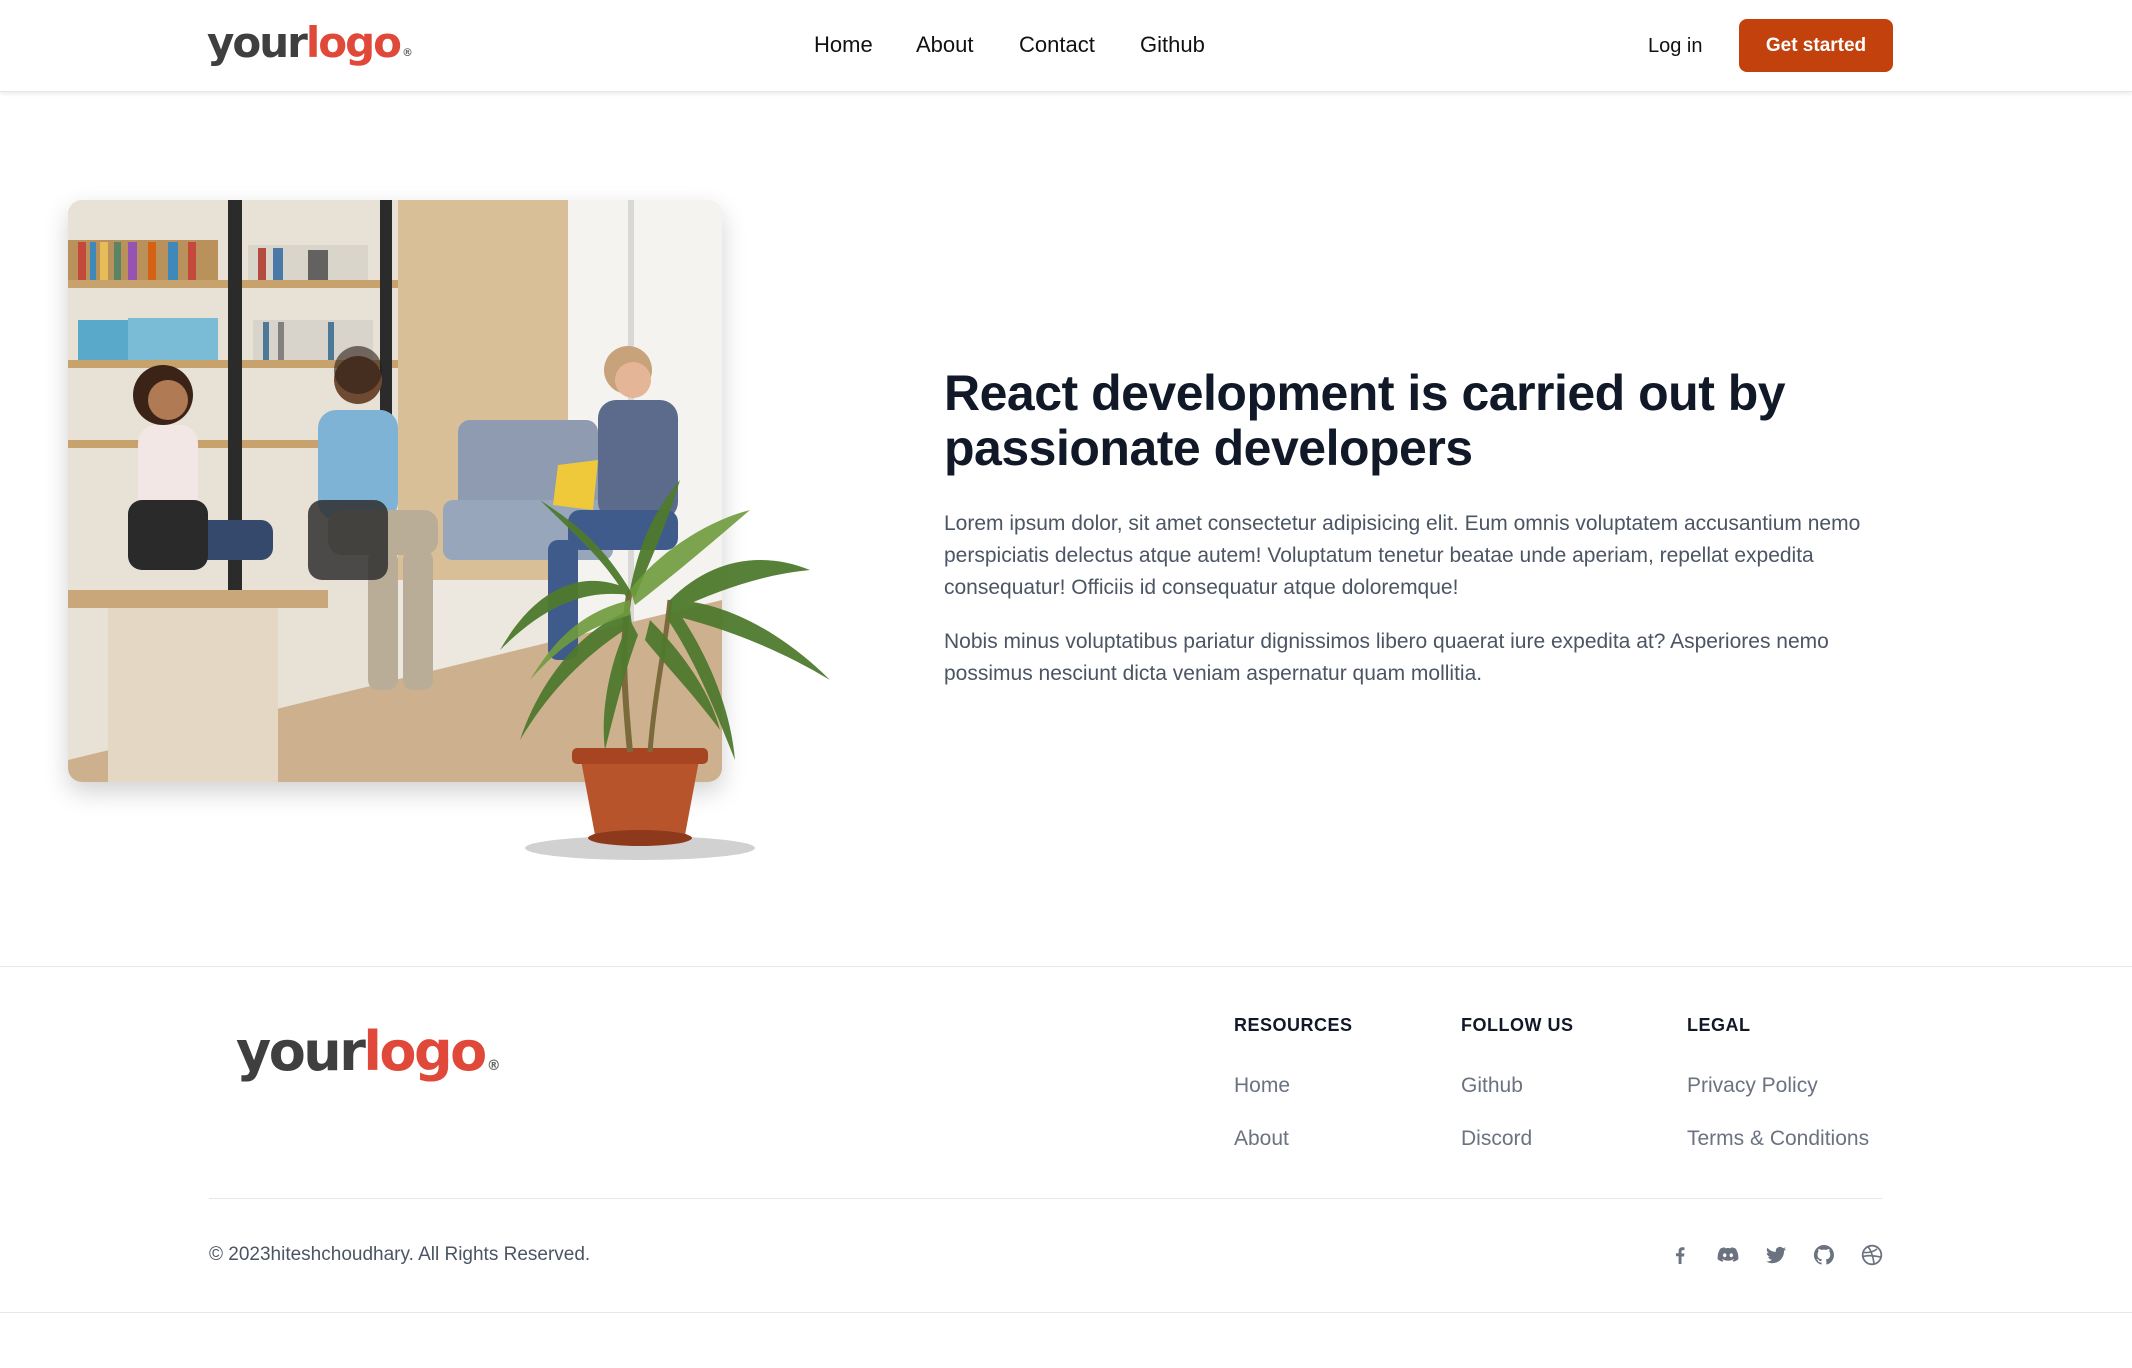 This screenshot has width=2132, height=1368. What do you see at coordinates (1262, 1086) in the screenshot?
I see `footer-link-home: Home` at bounding box center [1262, 1086].